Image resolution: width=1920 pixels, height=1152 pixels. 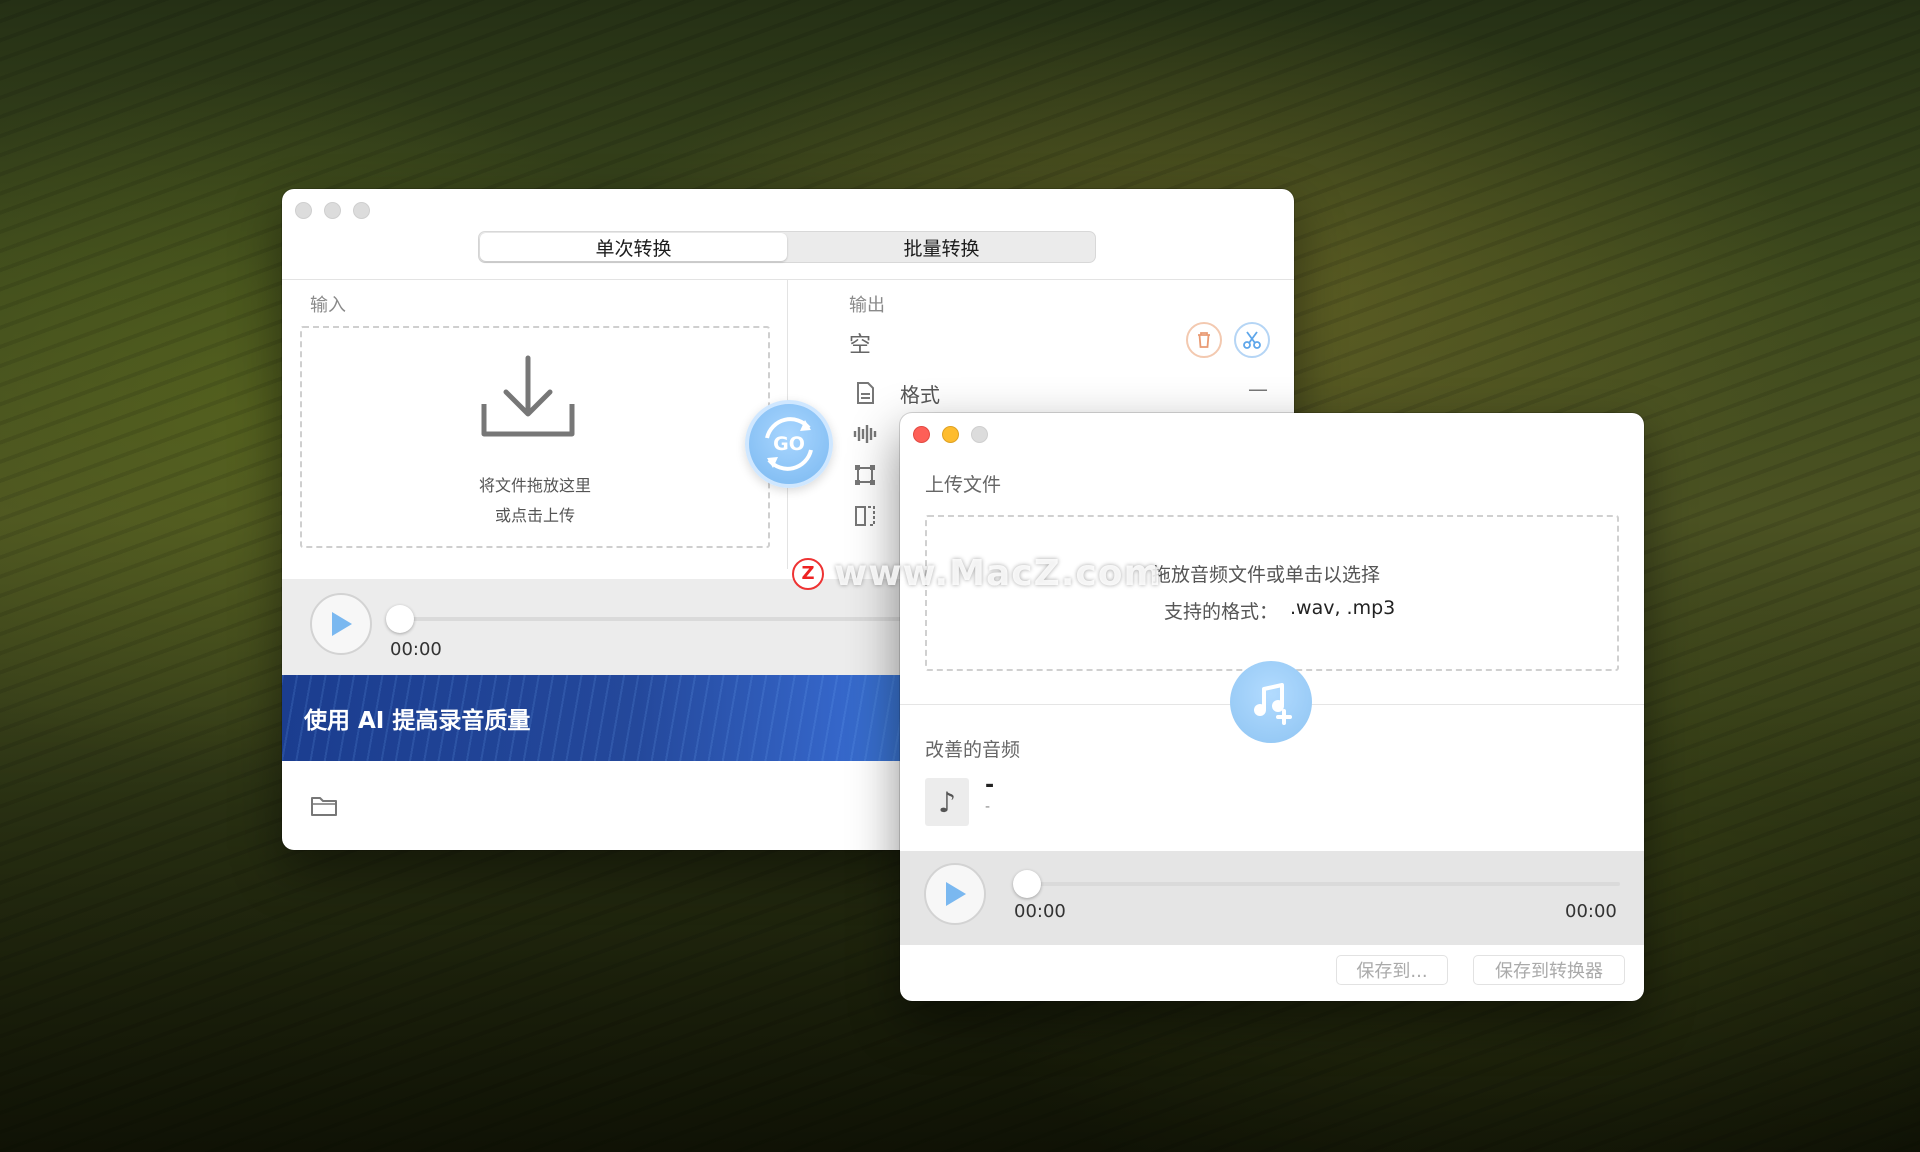 I want to click on music-note-add-icon, so click(x=1271, y=702).